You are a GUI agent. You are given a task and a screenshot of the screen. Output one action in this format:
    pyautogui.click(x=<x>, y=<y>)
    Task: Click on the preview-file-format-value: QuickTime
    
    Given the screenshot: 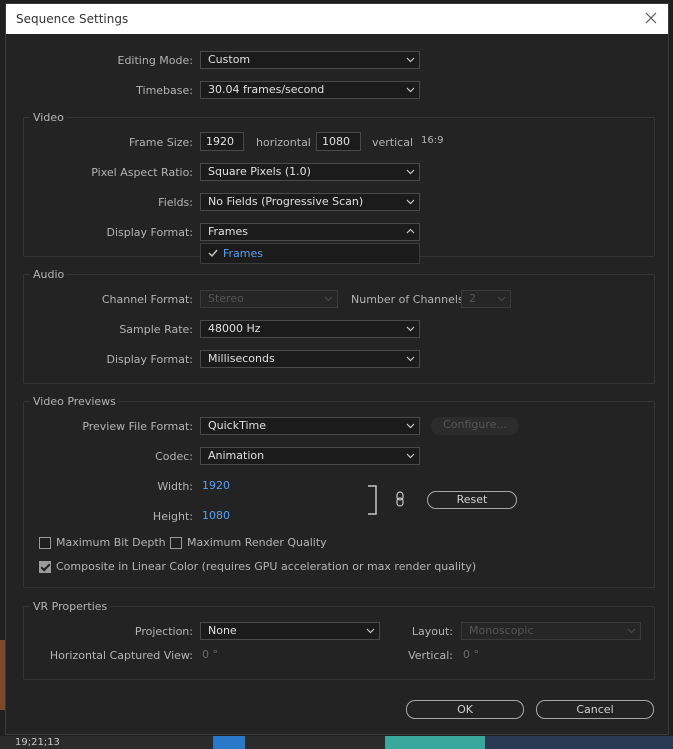 What is the action you would take?
    pyautogui.click(x=237, y=425)
    